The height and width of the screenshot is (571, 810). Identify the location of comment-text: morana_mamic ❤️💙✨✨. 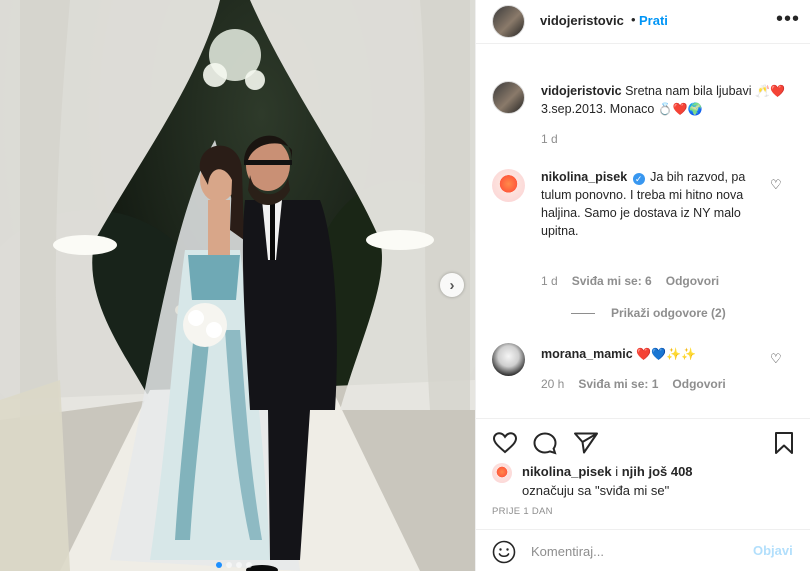
(618, 354).